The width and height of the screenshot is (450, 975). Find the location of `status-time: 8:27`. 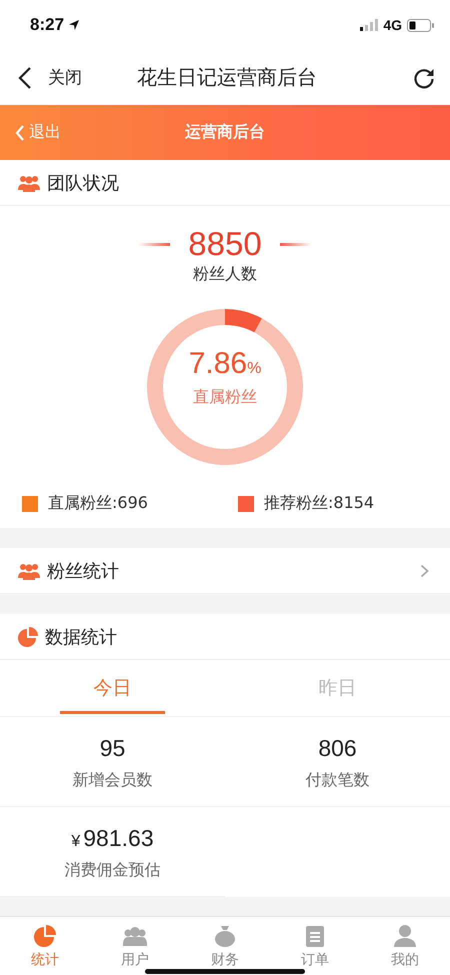

status-time: 8:27 is located at coordinates (47, 25).